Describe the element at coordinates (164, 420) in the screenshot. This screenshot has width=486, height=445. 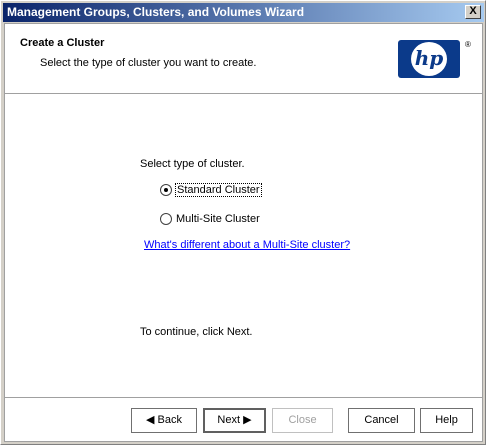
I see `back-button: ◀ Back` at that location.